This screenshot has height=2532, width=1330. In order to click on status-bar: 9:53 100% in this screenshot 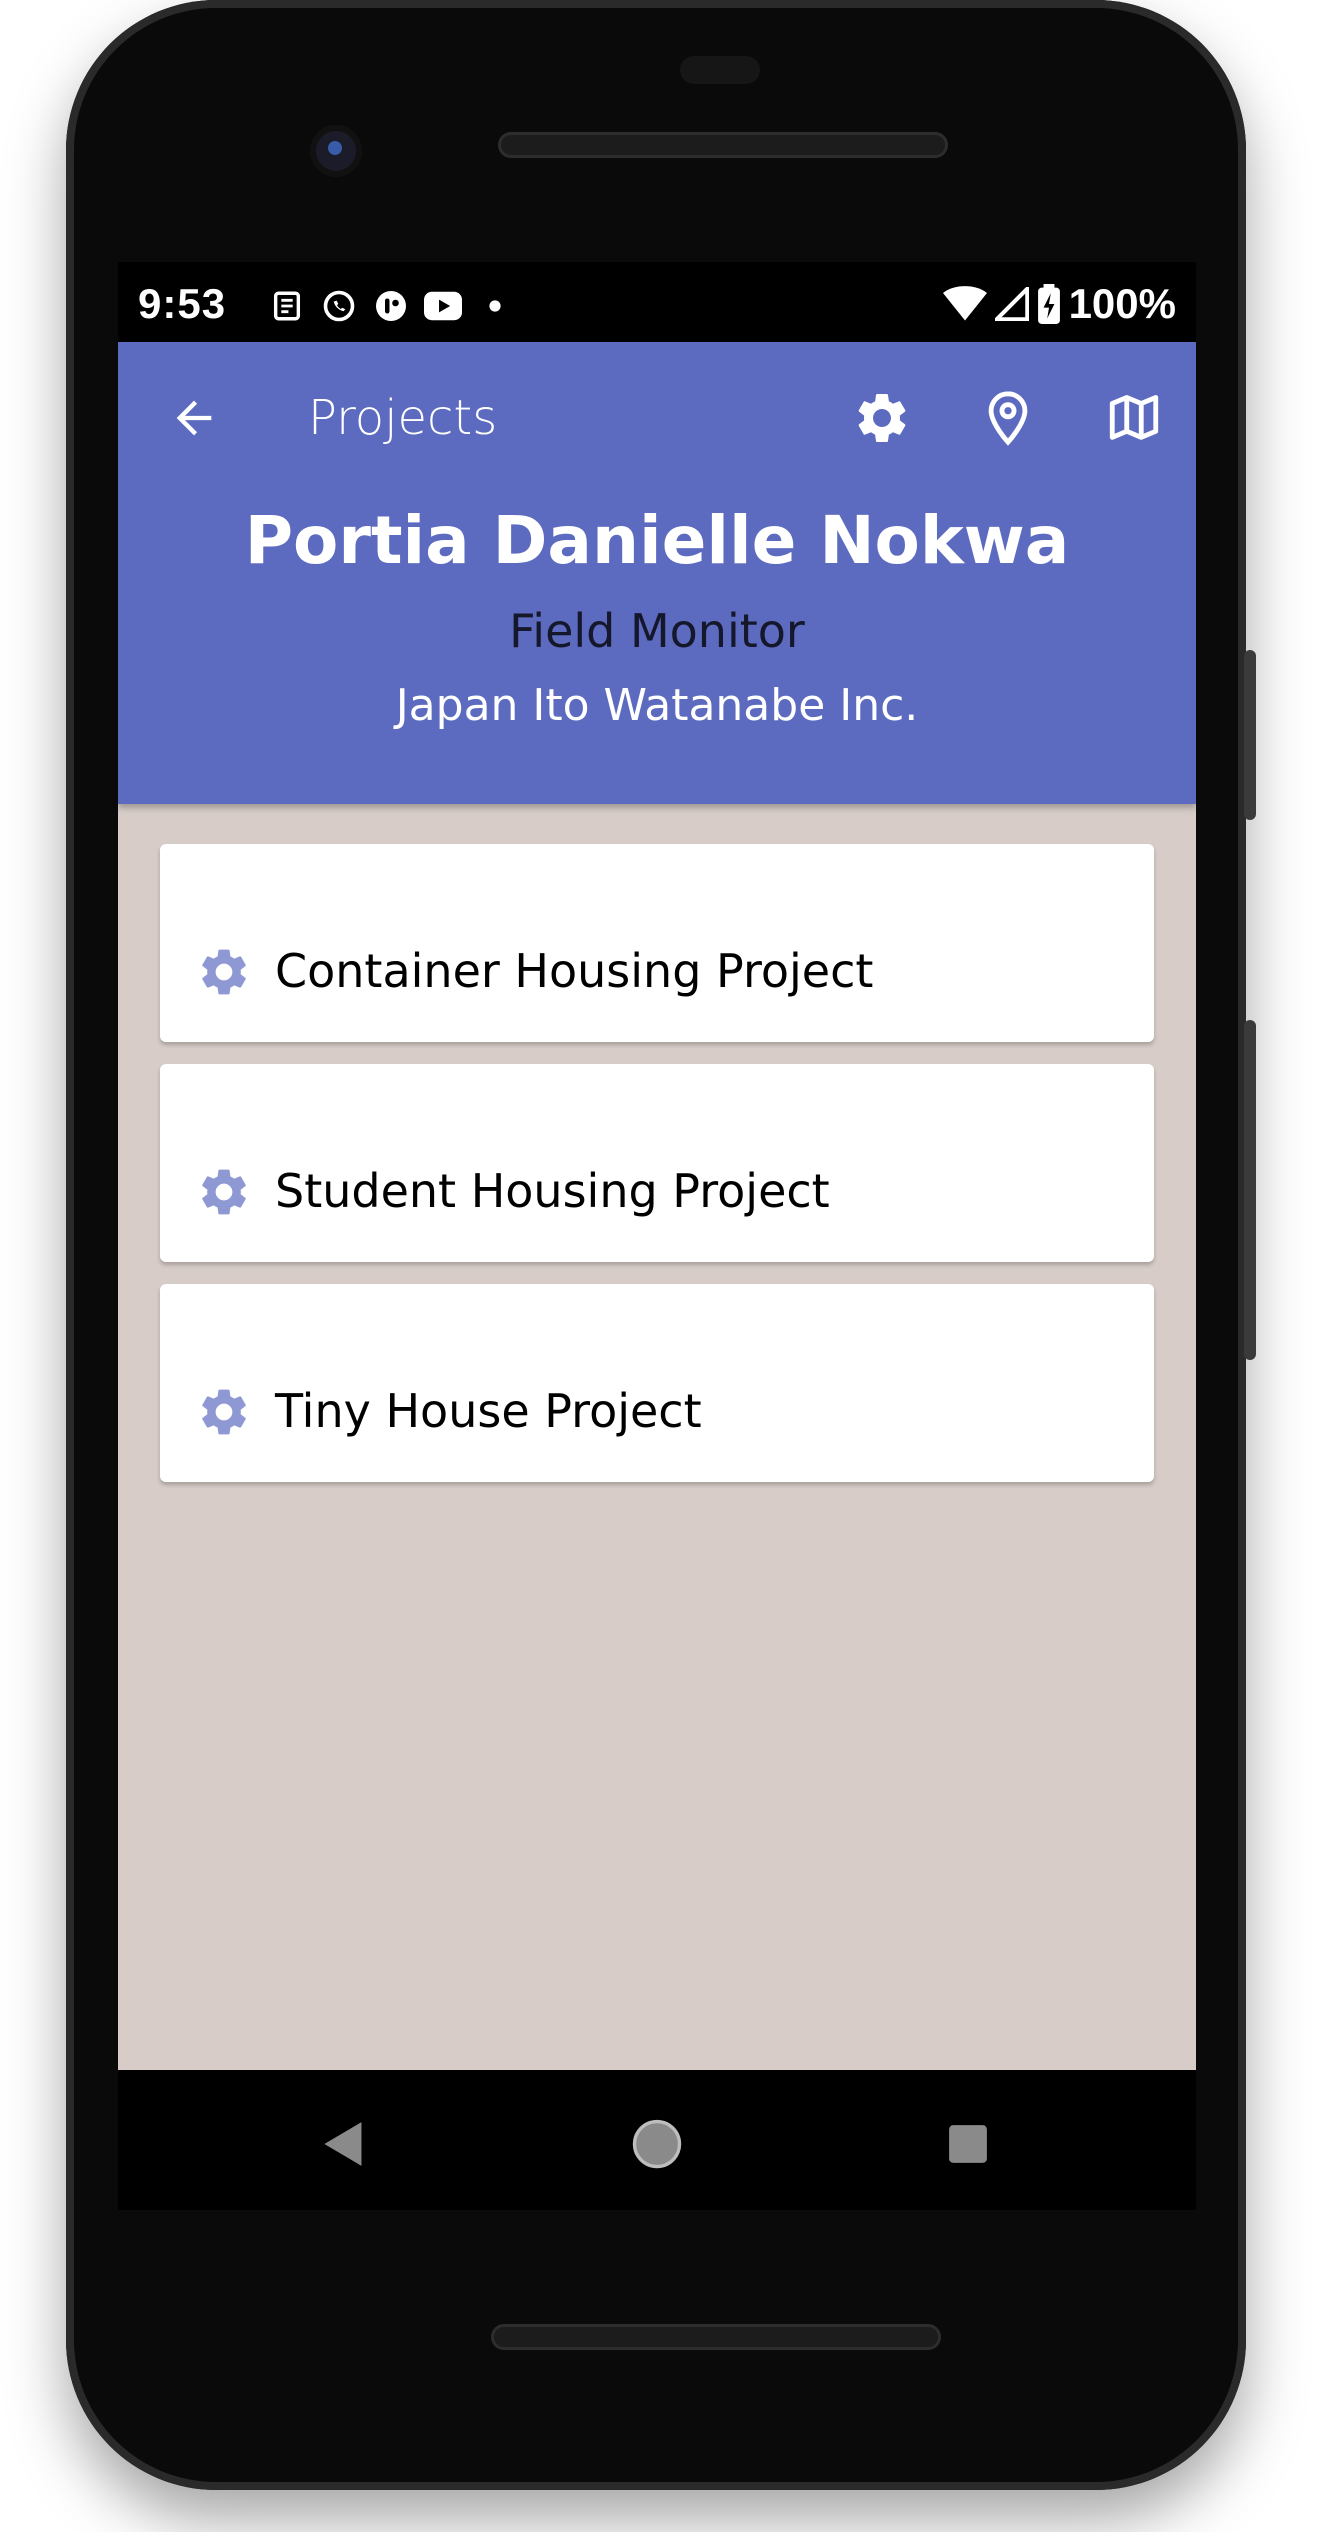, I will do `click(657, 302)`.